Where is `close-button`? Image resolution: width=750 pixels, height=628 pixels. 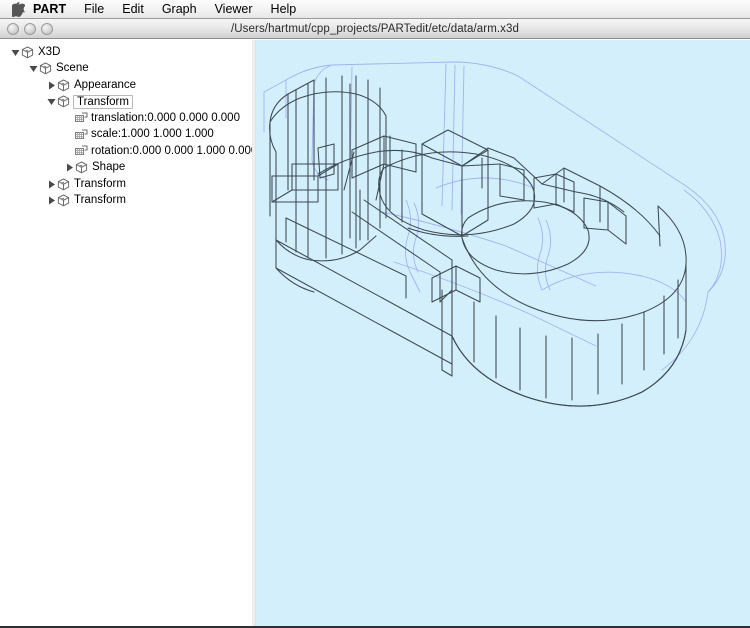 close-button is located at coordinates (13, 28).